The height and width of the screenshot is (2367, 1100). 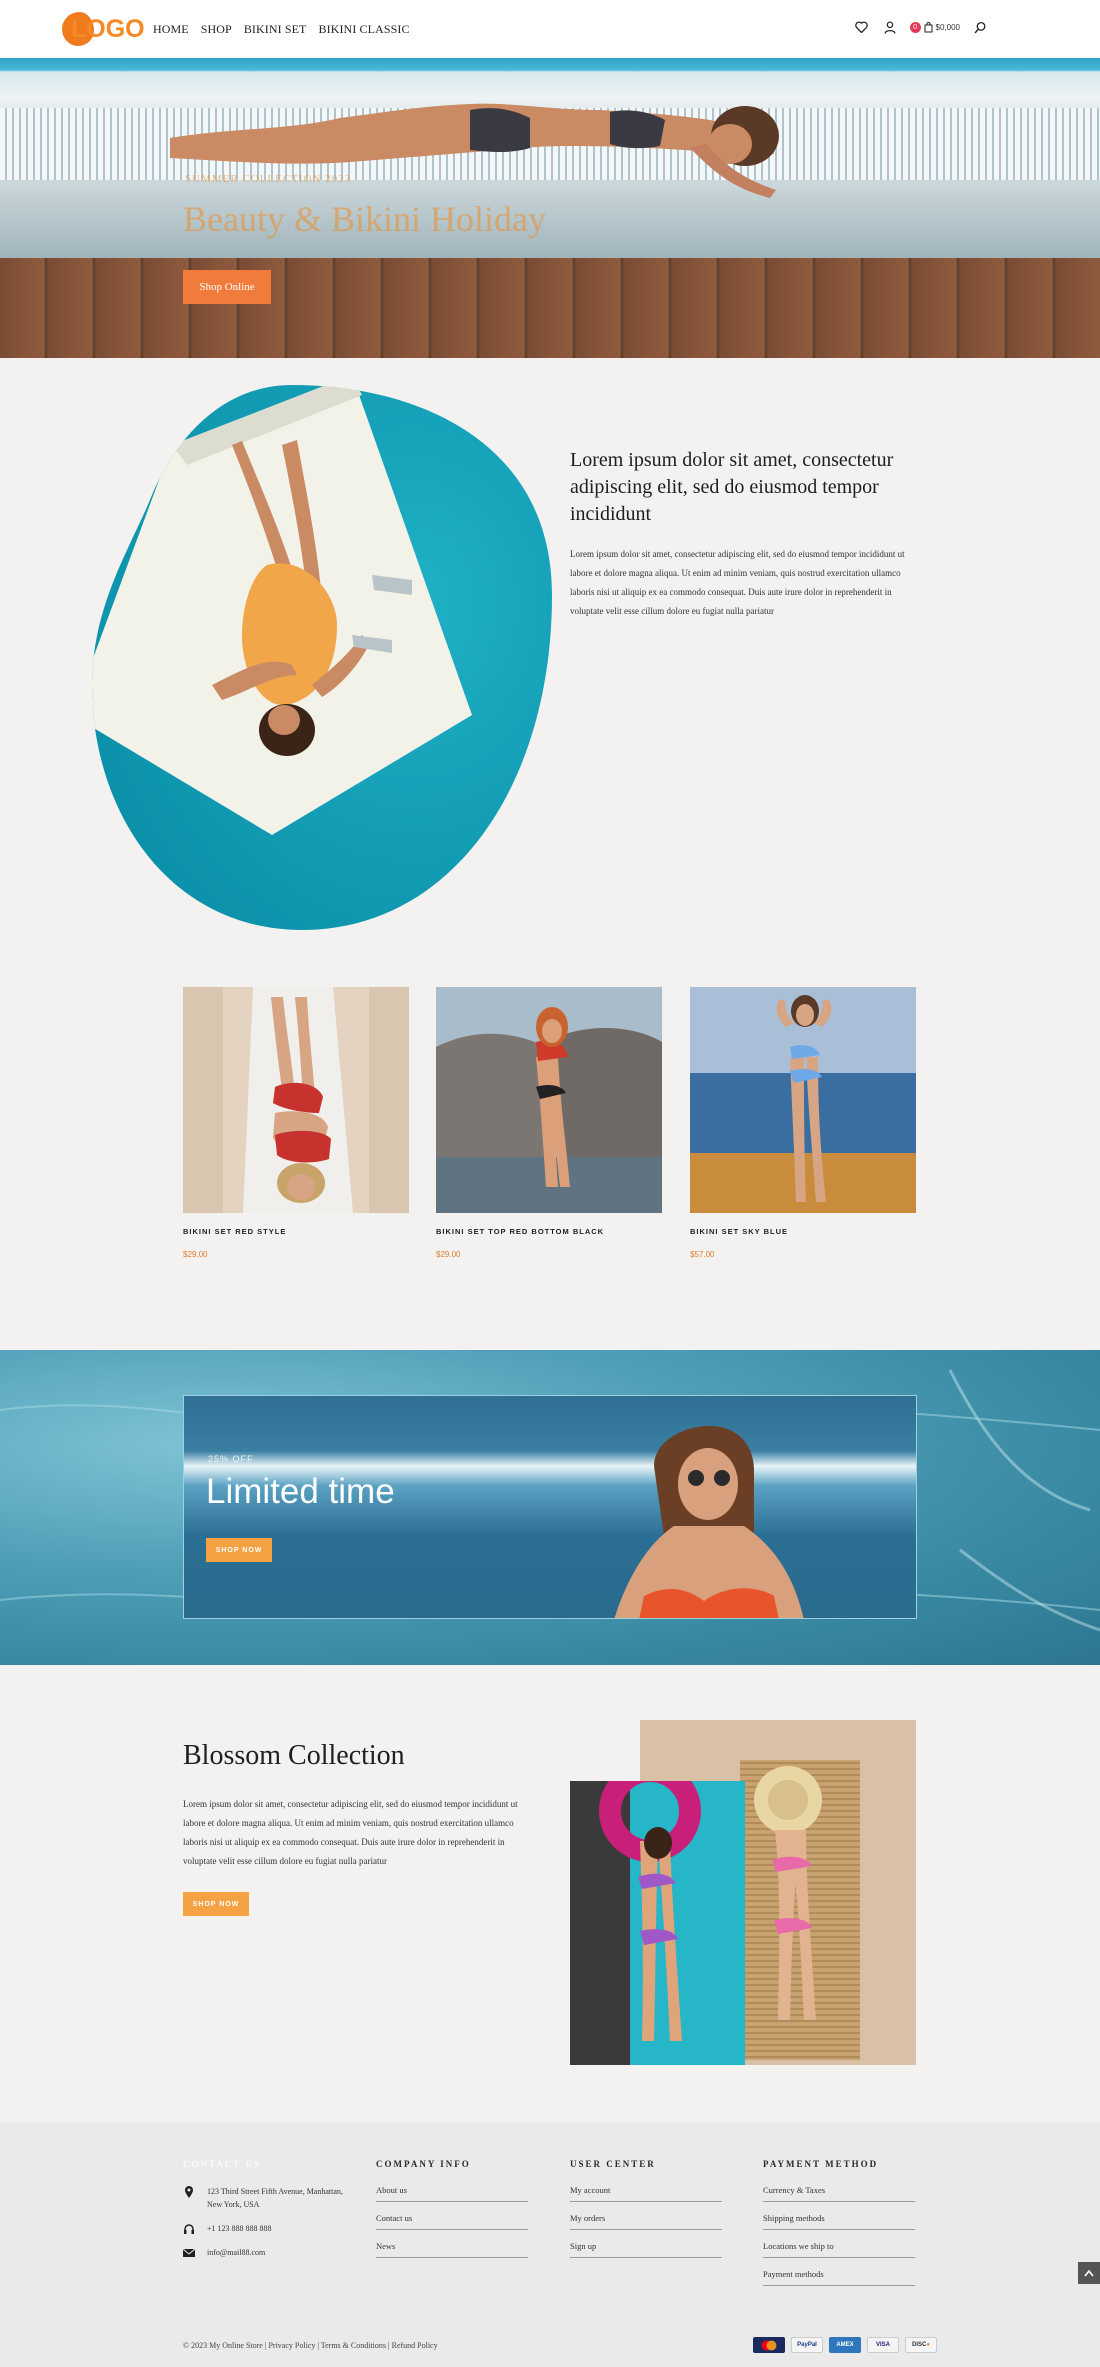 I want to click on footer-company-heading: COMPANY INFO, so click(x=423, y=2164).